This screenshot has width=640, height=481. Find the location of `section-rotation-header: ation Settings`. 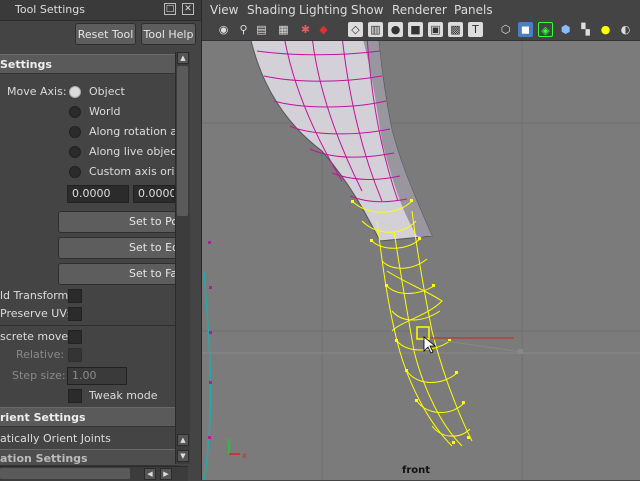

section-rotation-header: ation Settings is located at coordinates (89, 457).